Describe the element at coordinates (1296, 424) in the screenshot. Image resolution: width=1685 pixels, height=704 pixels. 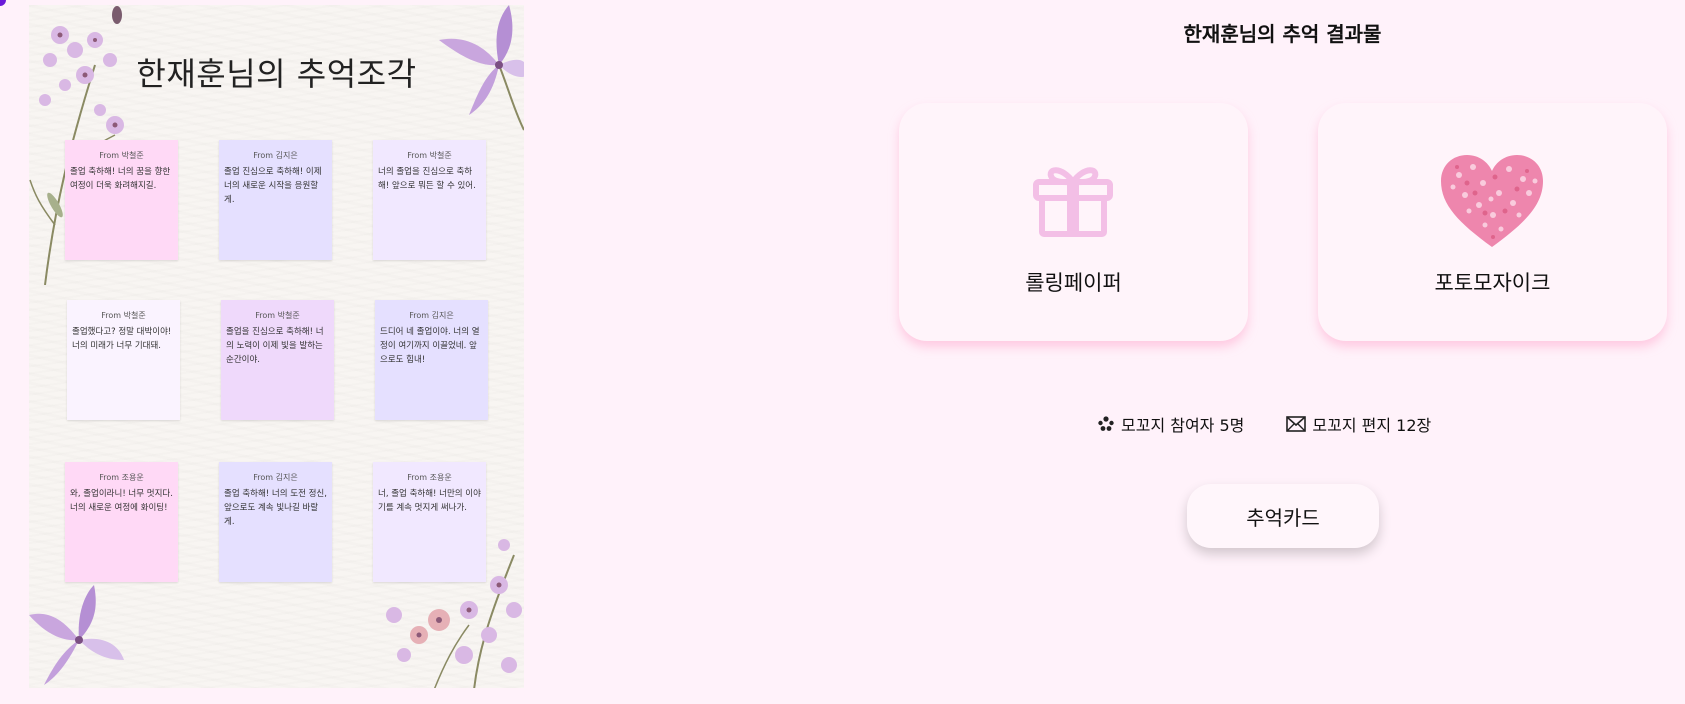
I see `envelope-icon` at that location.